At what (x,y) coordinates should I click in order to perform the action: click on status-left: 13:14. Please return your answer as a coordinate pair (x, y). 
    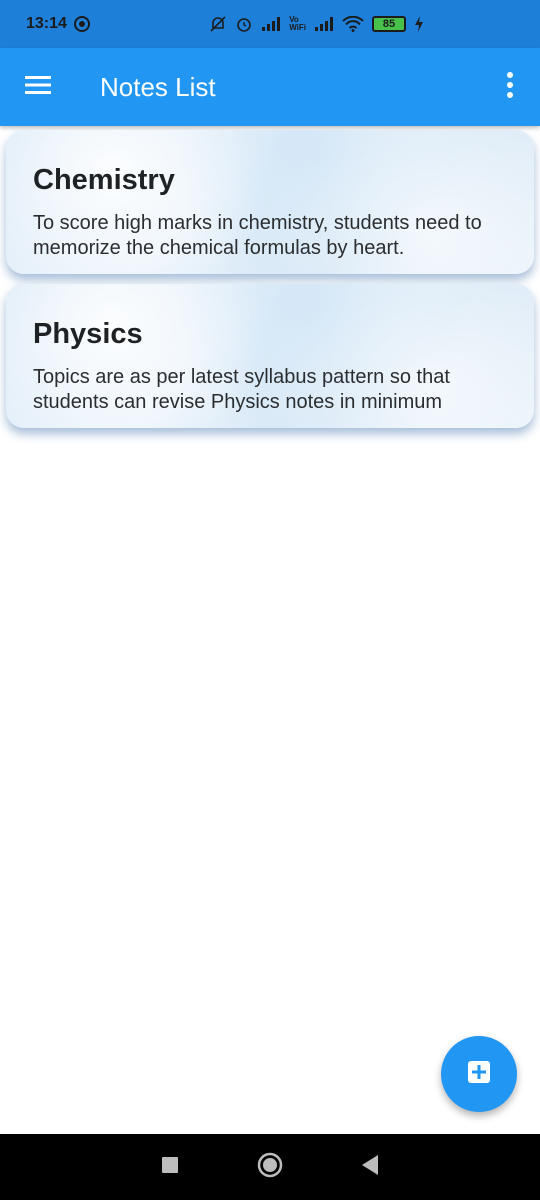
    Looking at the image, I should click on (58, 24).